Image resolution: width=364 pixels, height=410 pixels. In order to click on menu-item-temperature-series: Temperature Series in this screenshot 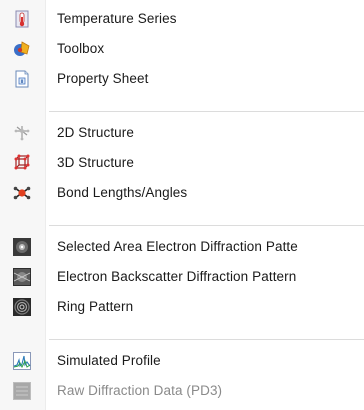, I will do `click(182, 19)`.